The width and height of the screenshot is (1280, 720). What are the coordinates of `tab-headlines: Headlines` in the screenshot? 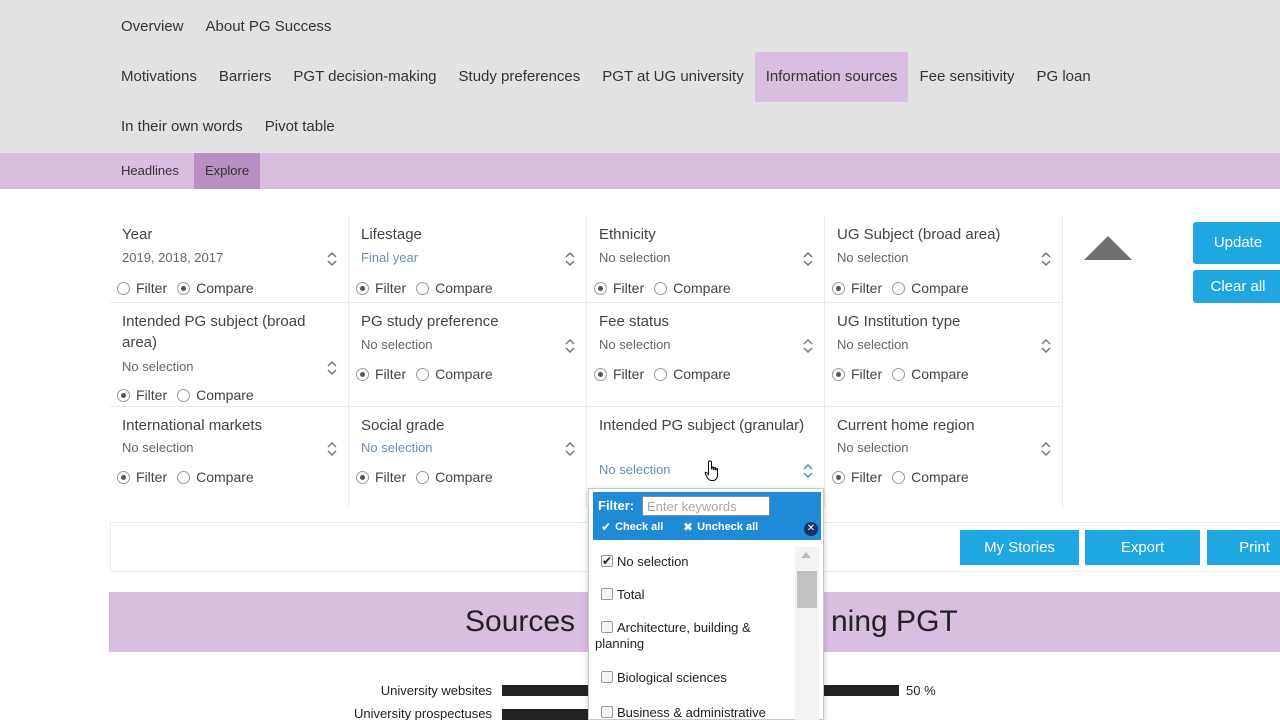 It's located at (150, 171).